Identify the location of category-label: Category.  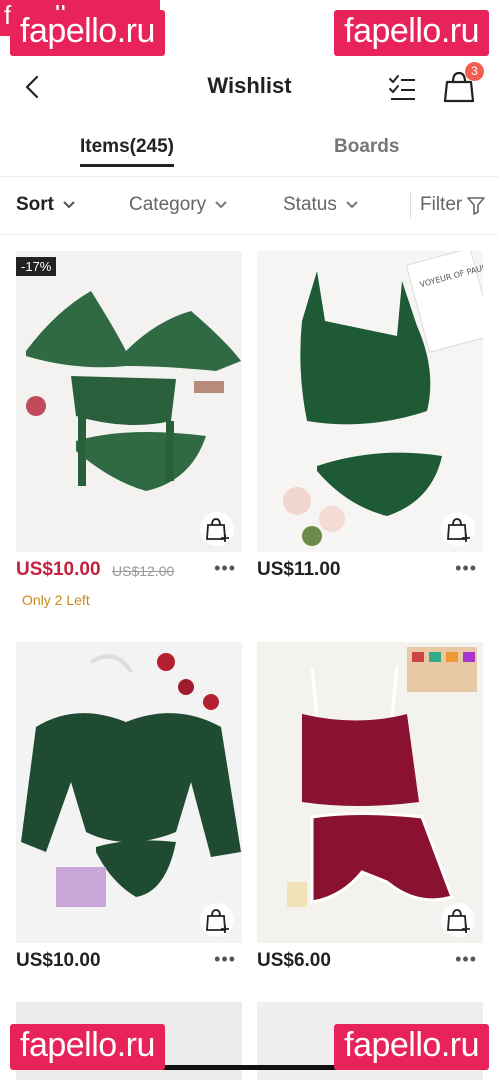
(168, 204).